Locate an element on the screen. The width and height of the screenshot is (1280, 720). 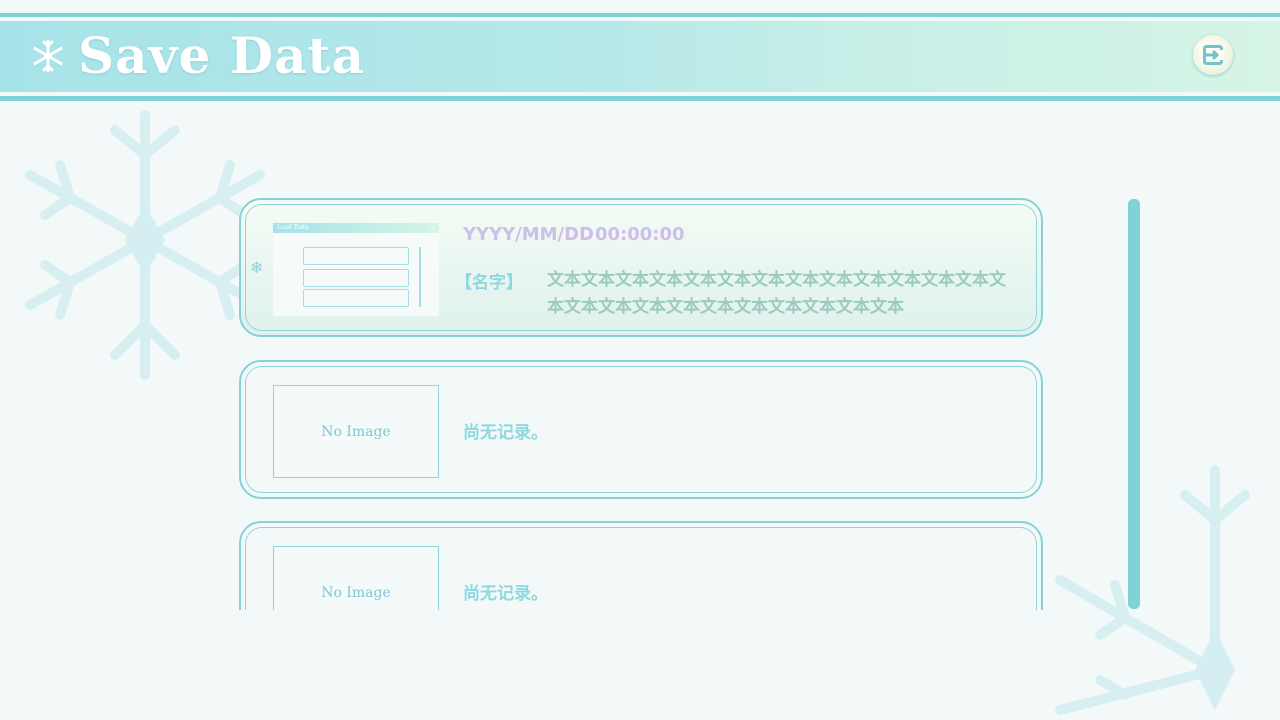
save-slot-2: No Image 尚无记录。 is located at coordinates (641, 429).